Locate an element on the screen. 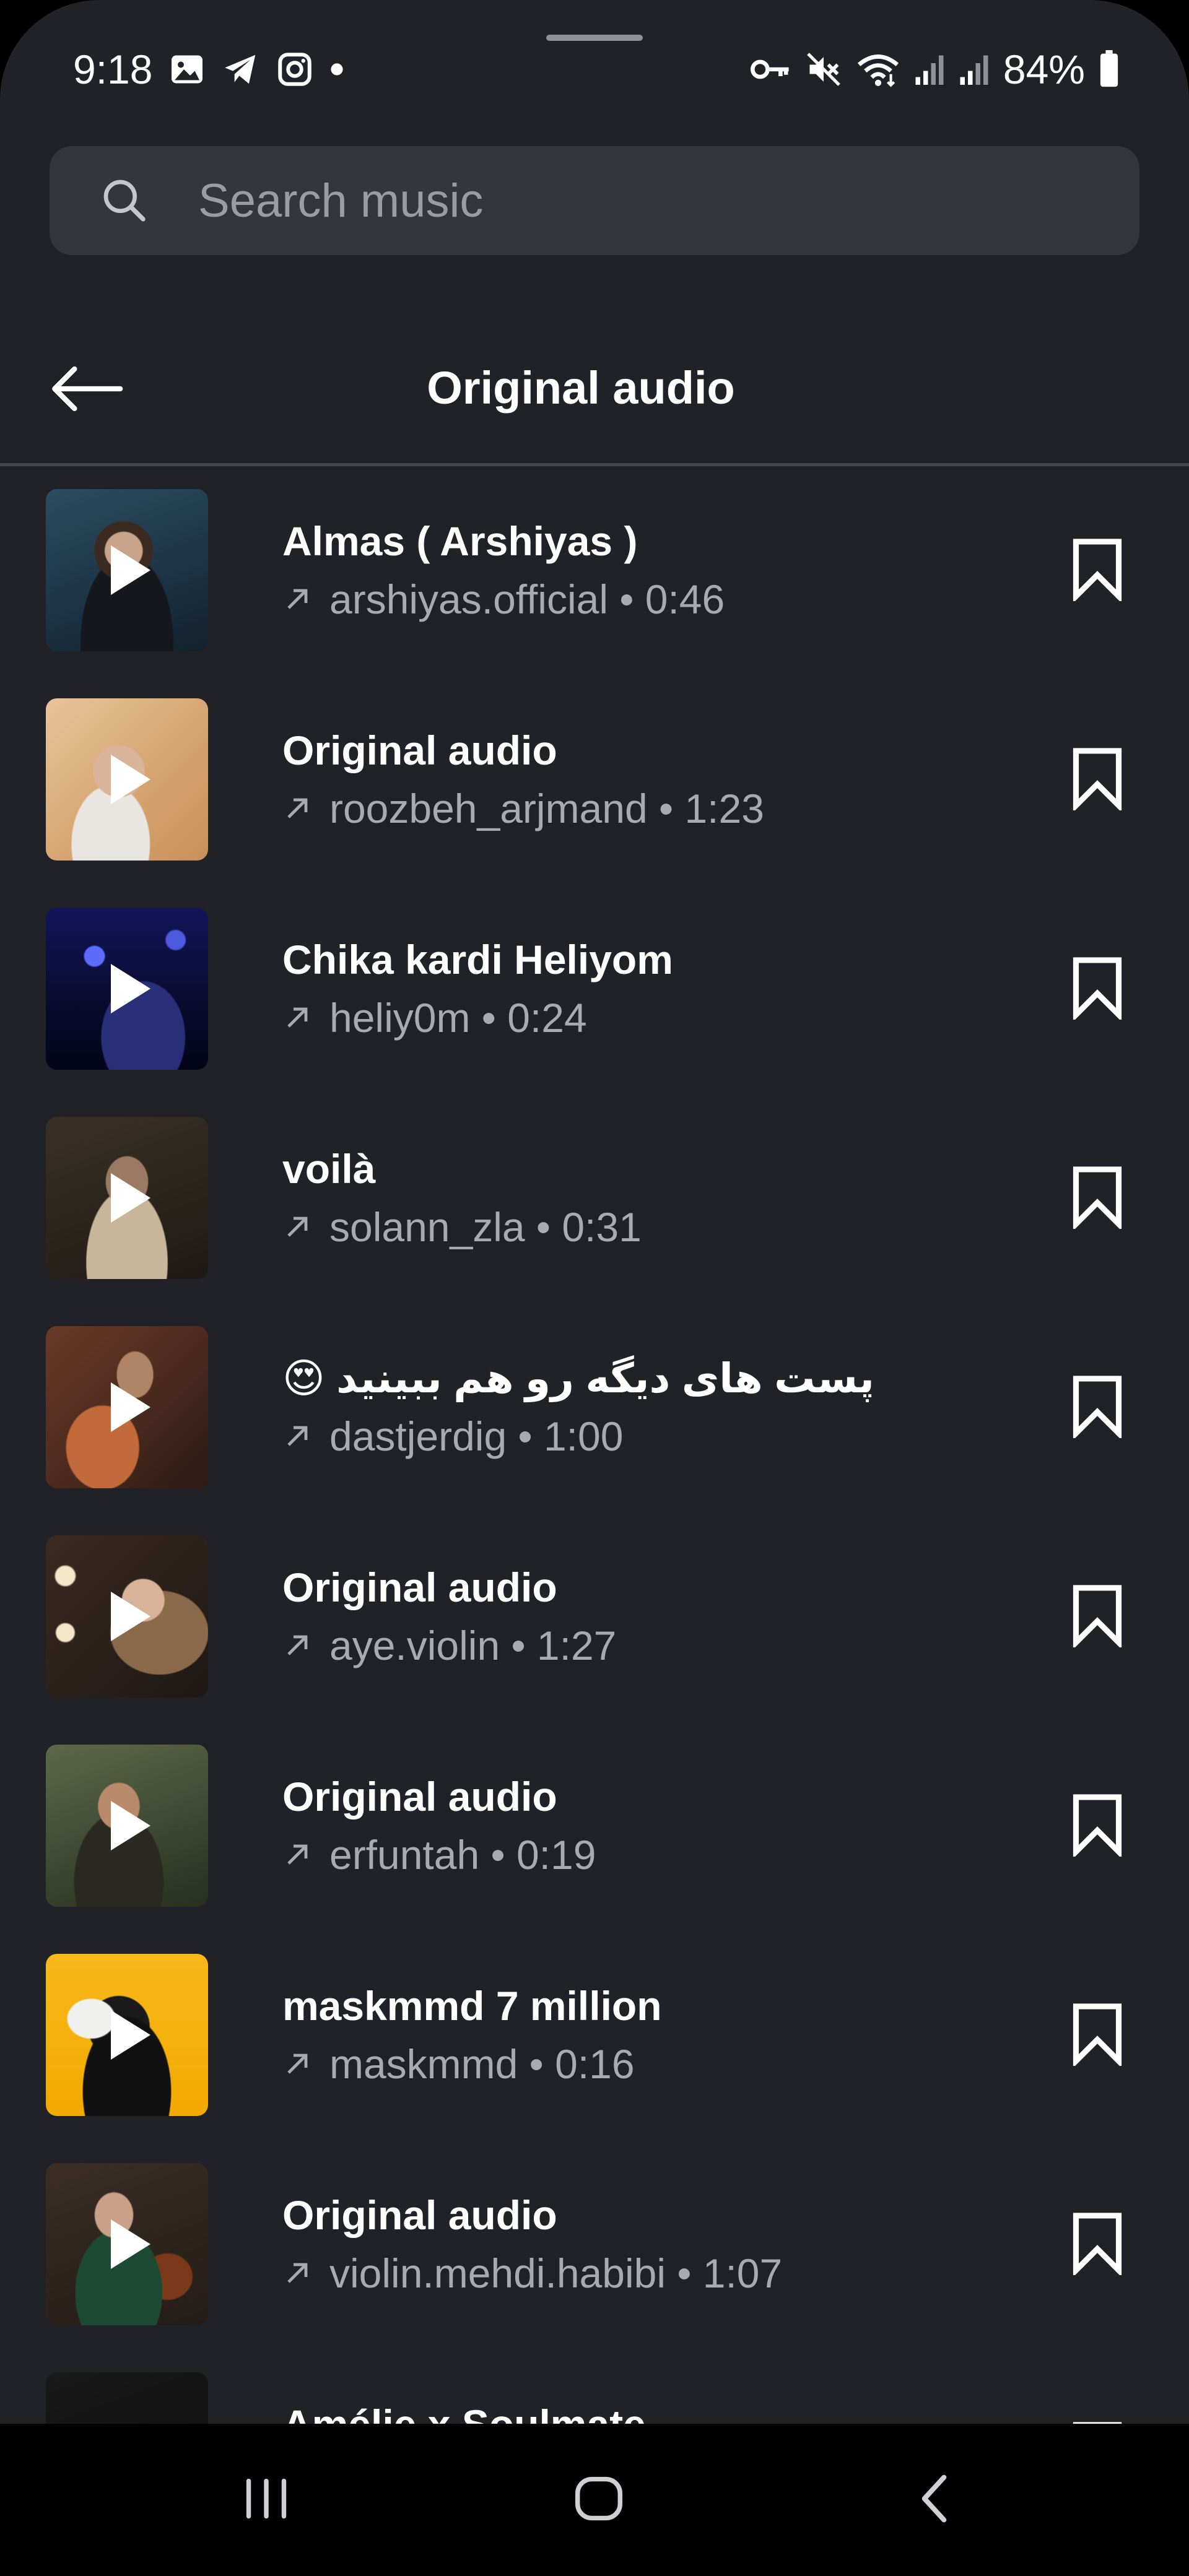  sheet-drag-handle is located at coordinates (594, 38).